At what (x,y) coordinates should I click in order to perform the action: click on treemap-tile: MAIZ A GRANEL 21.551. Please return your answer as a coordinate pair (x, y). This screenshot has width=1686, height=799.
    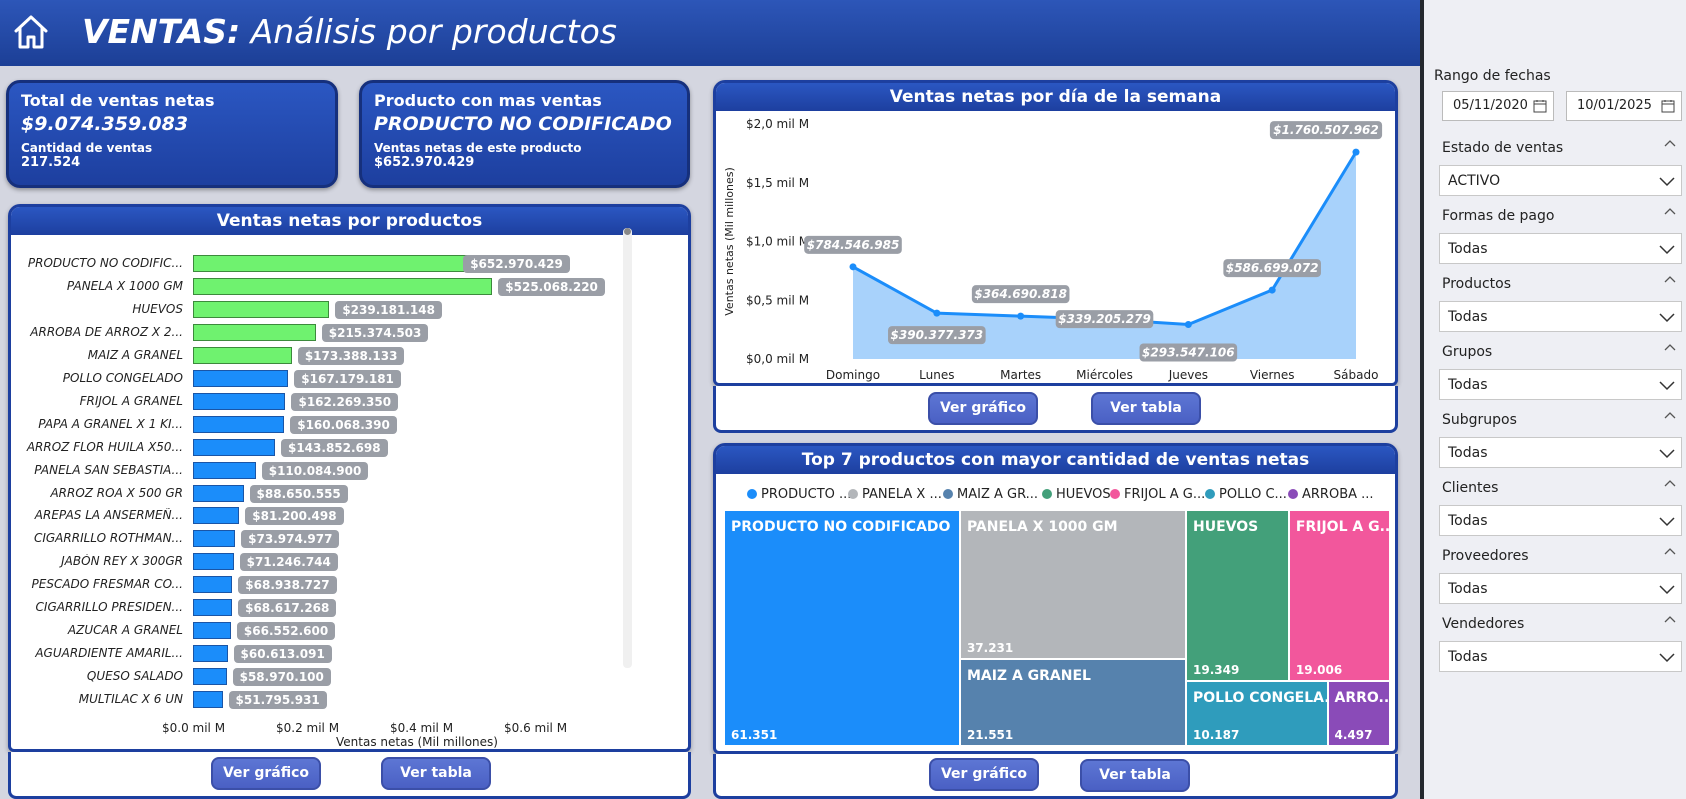
    Looking at the image, I should click on (1072, 702).